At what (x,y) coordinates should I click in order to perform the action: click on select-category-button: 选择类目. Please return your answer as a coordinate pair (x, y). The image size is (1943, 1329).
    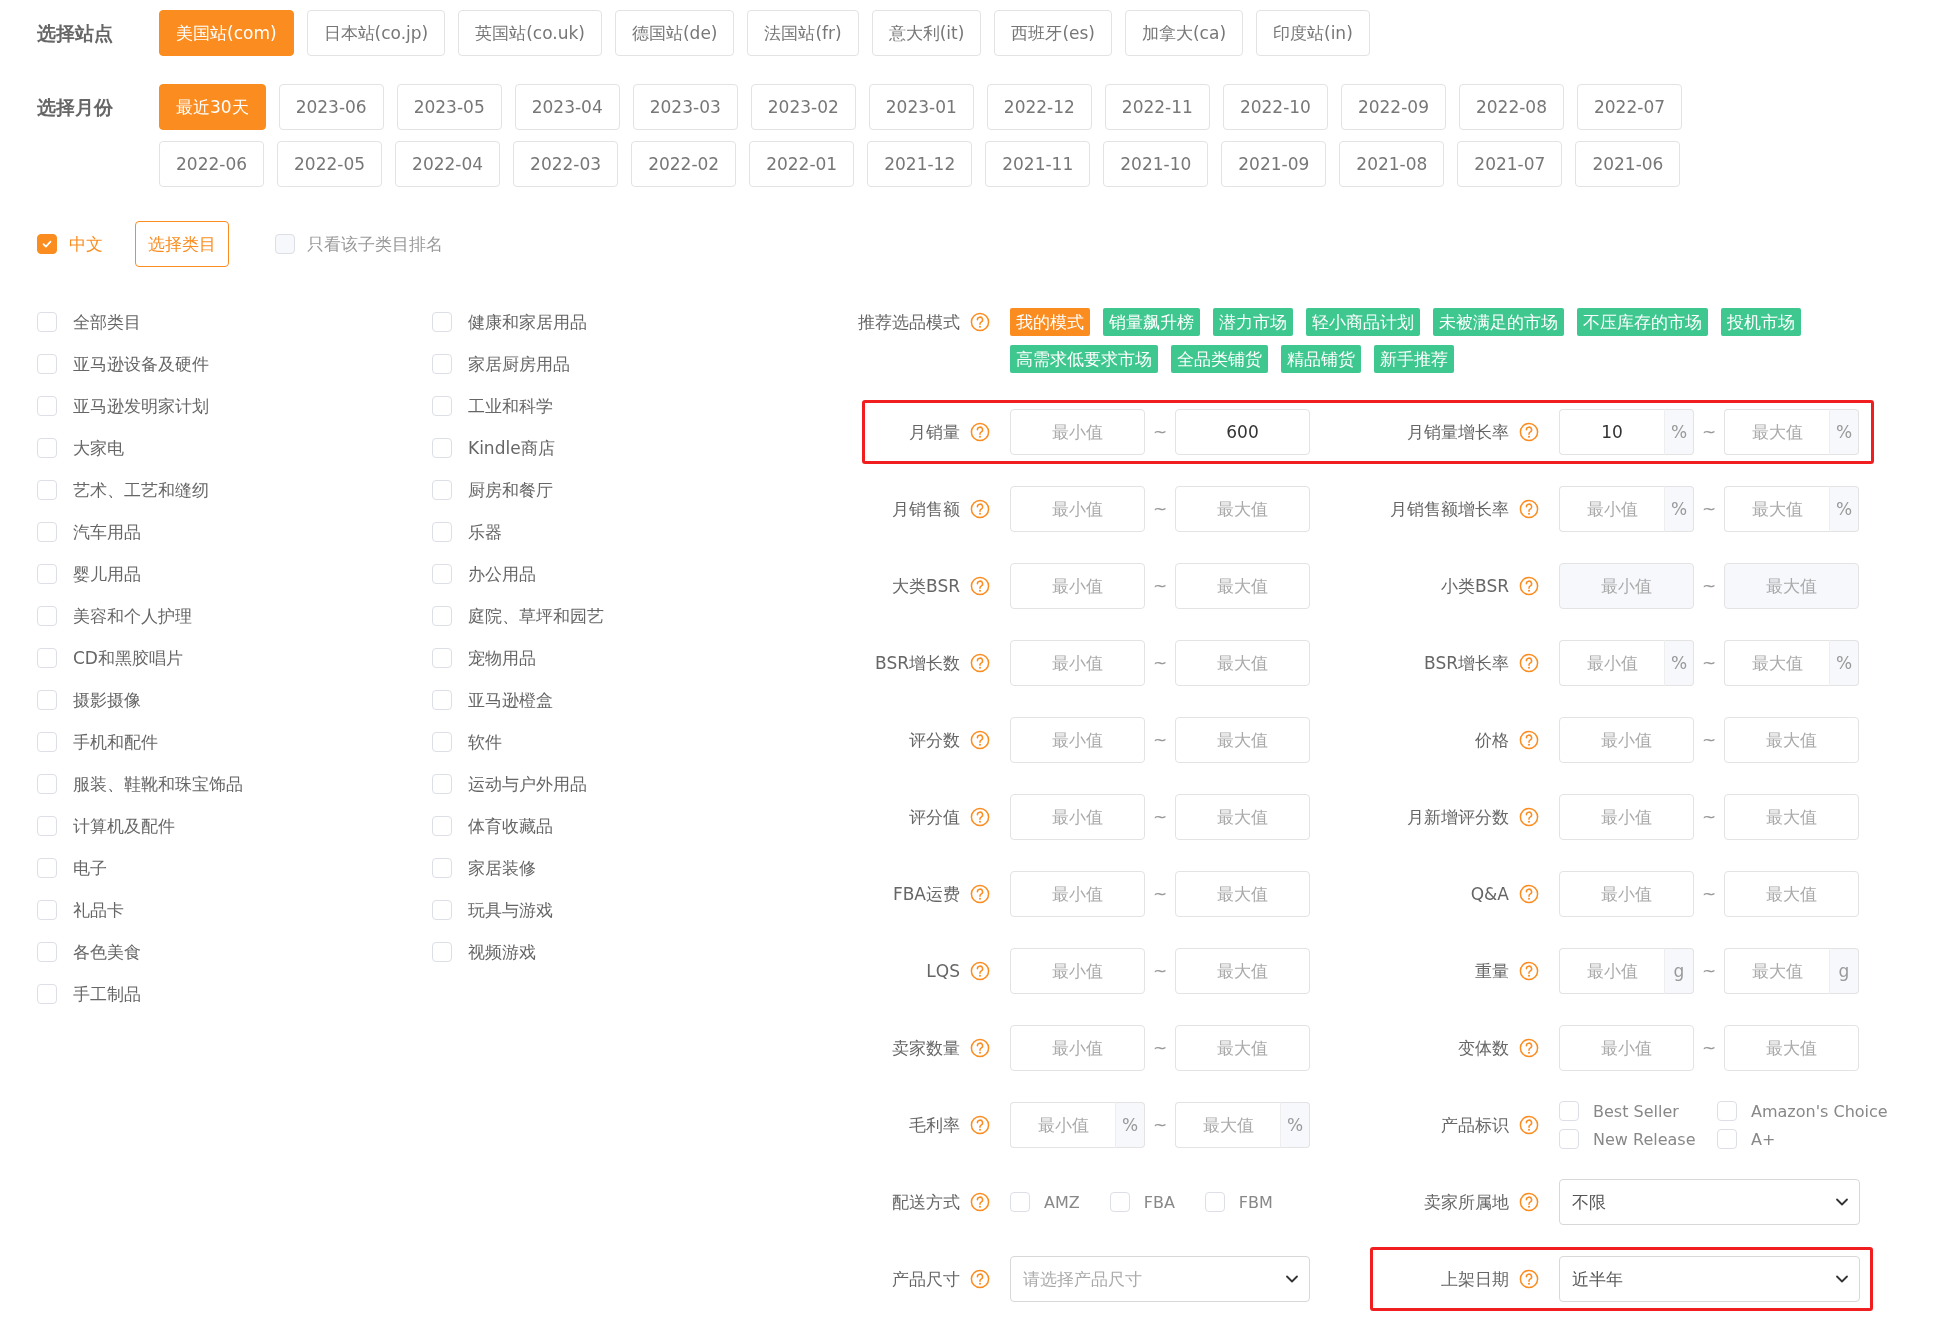
    Looking at the image, I should click on (182, 244).